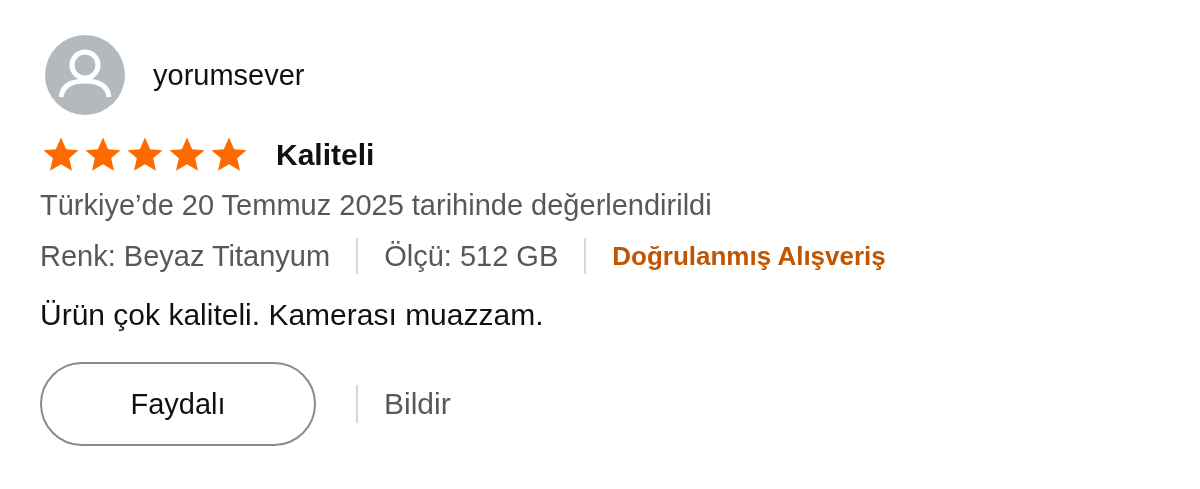 This screenshot has width=1200, height=489. What do you see at coordinates (471, 256) in the screenshot?
I see `product-variant: Ölçü: 512 GB` at bounding box center [471, 256].